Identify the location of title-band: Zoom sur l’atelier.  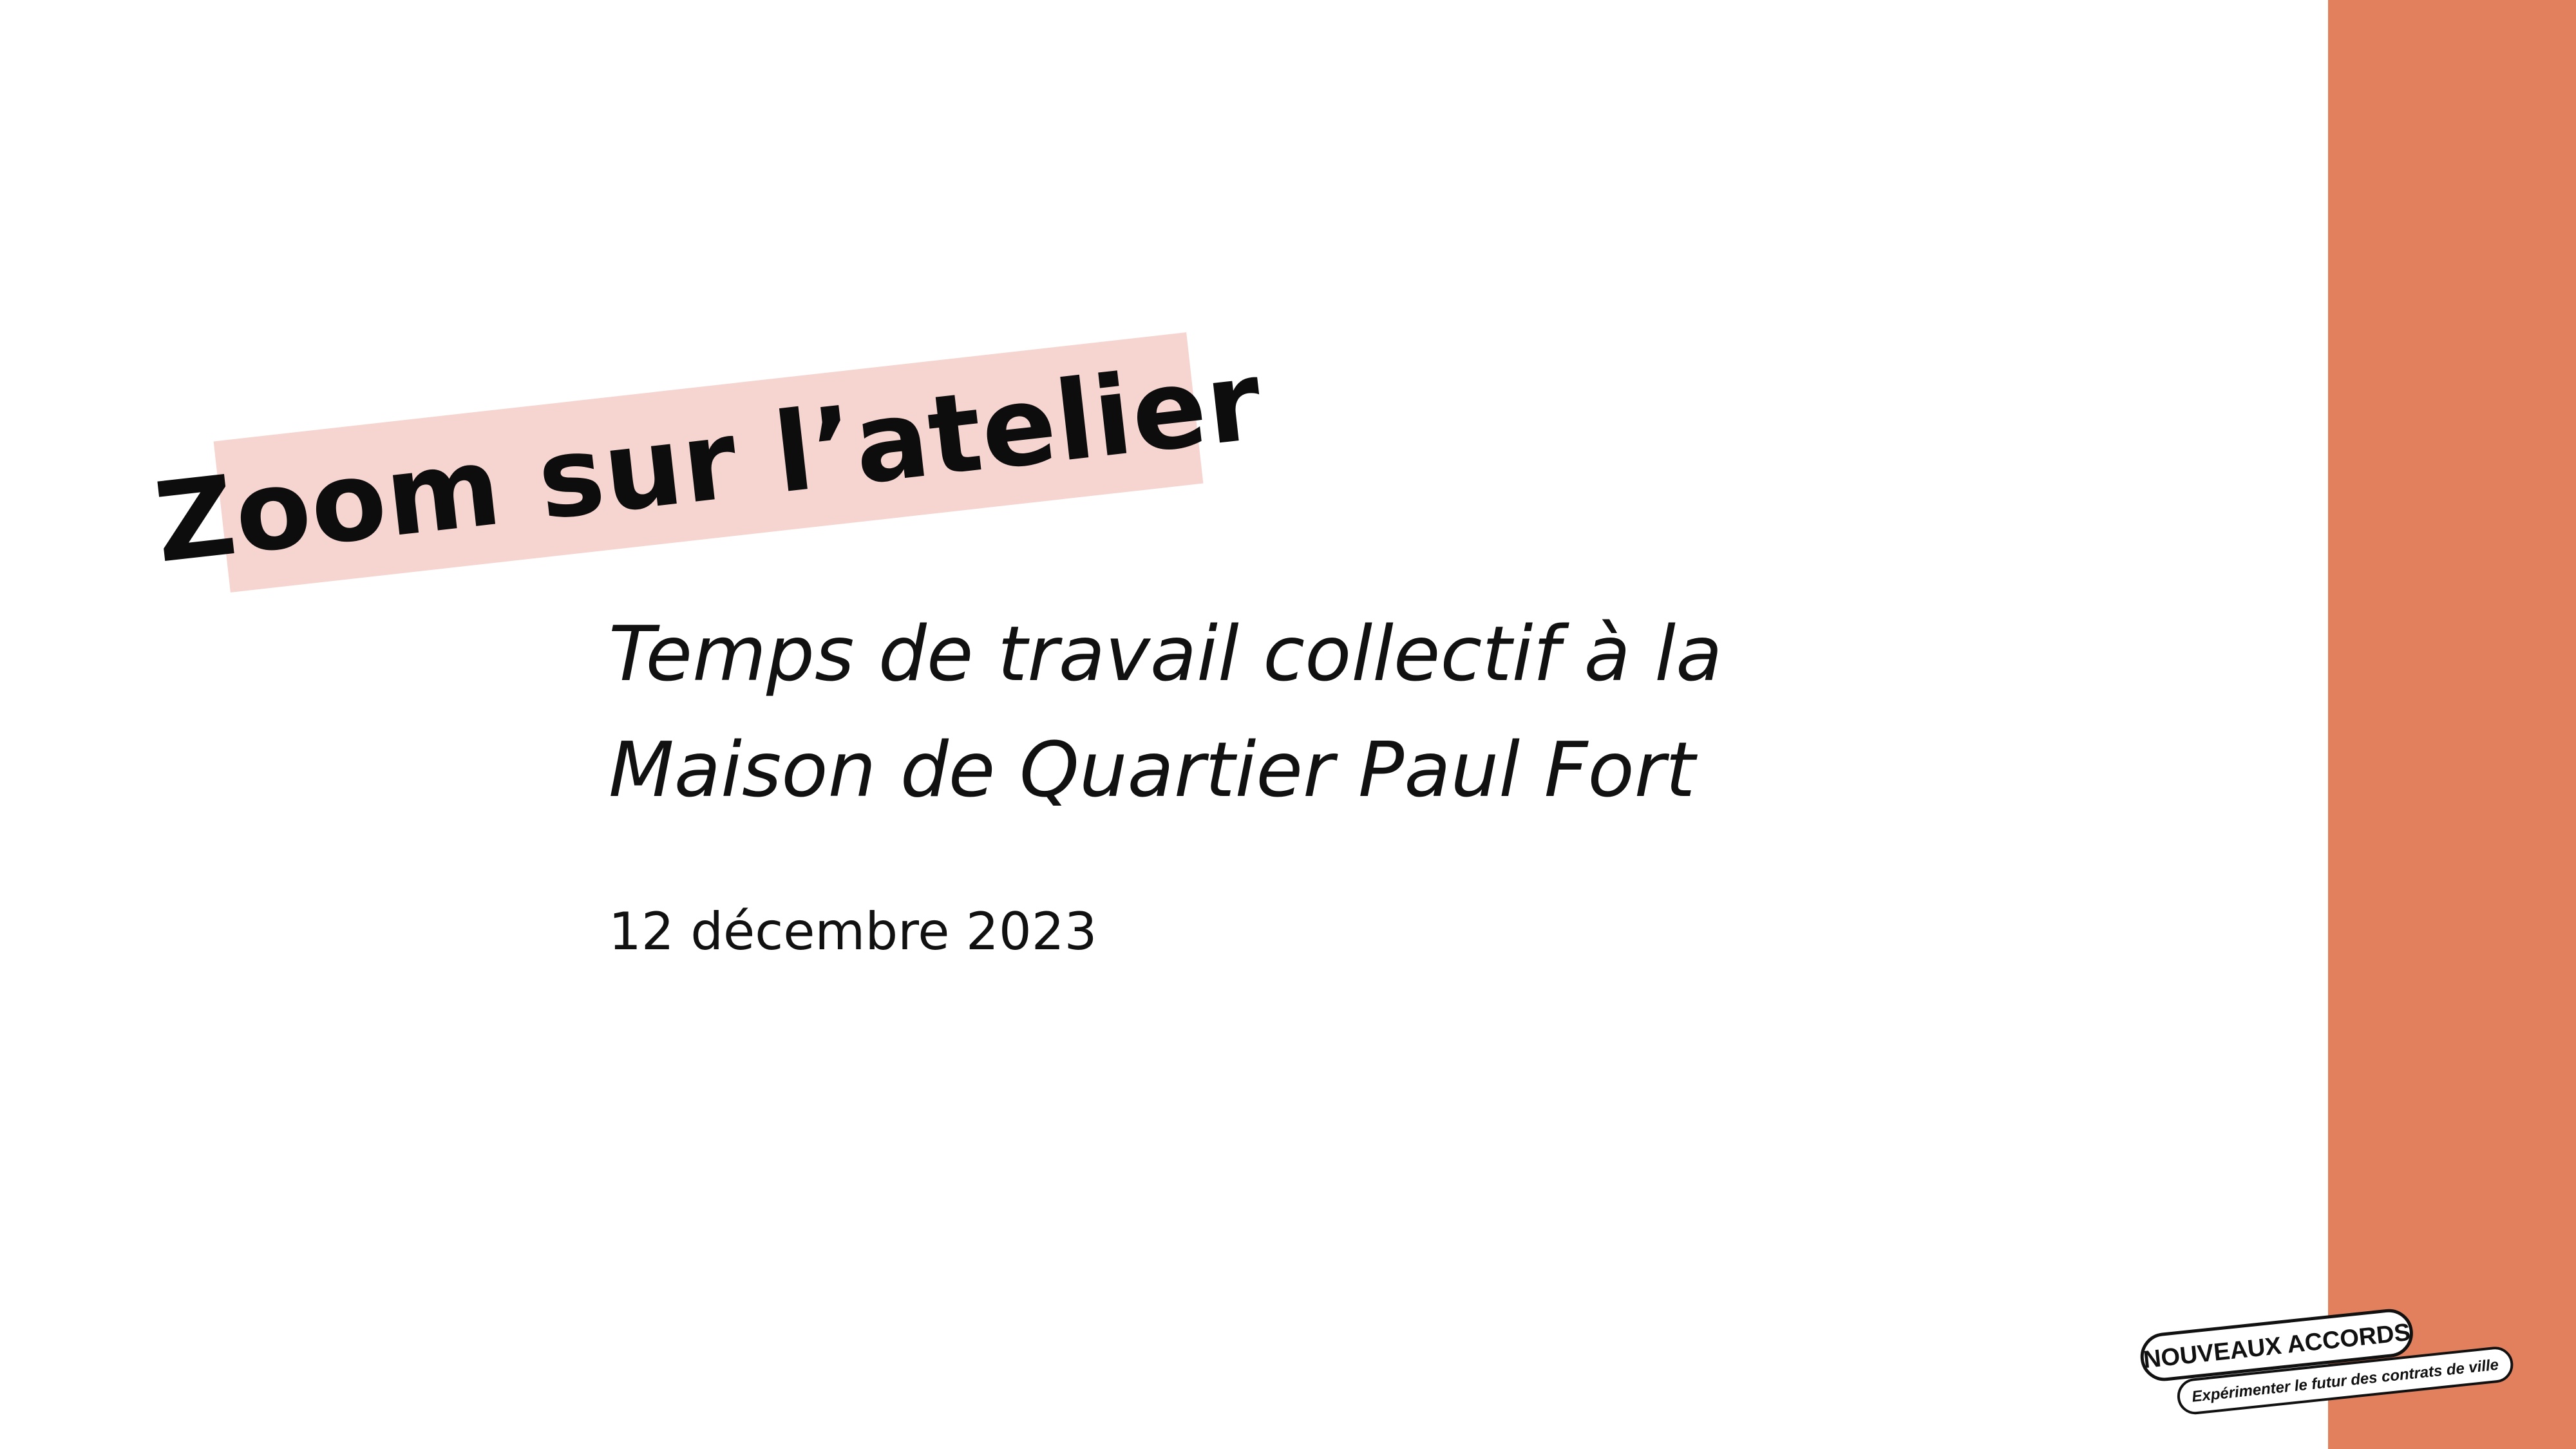
(709, 462).